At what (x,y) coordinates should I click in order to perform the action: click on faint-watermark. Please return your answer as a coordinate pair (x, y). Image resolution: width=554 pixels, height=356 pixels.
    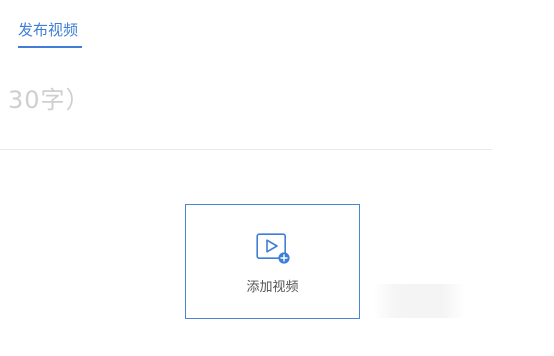
    Looking at the image, I should click on (419, 301).